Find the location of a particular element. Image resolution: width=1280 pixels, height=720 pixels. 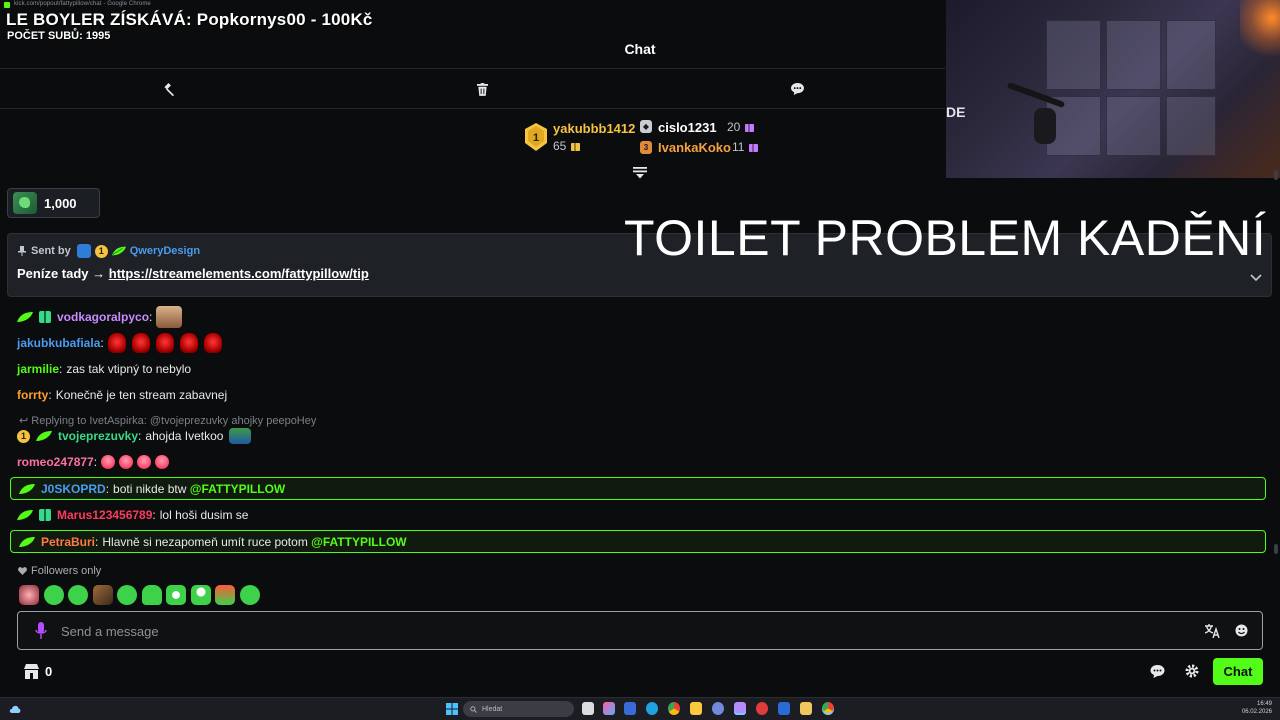

gear-icon is located at coordinates (1192, 671).